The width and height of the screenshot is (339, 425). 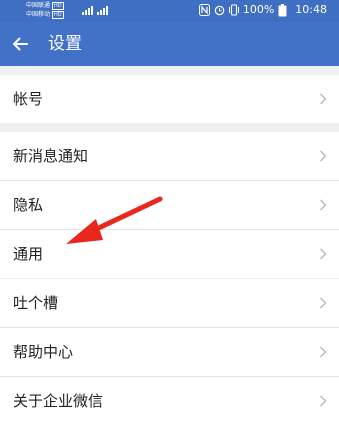 I want to click on vibrate-icon, so click(x=233, y=10).